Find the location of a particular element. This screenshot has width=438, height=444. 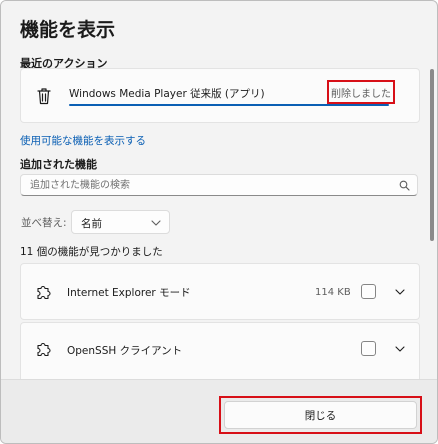

recent-action-card: Windows Media Player 従来版 (アプリ) 削除しました is located at coordinates (220, 95).